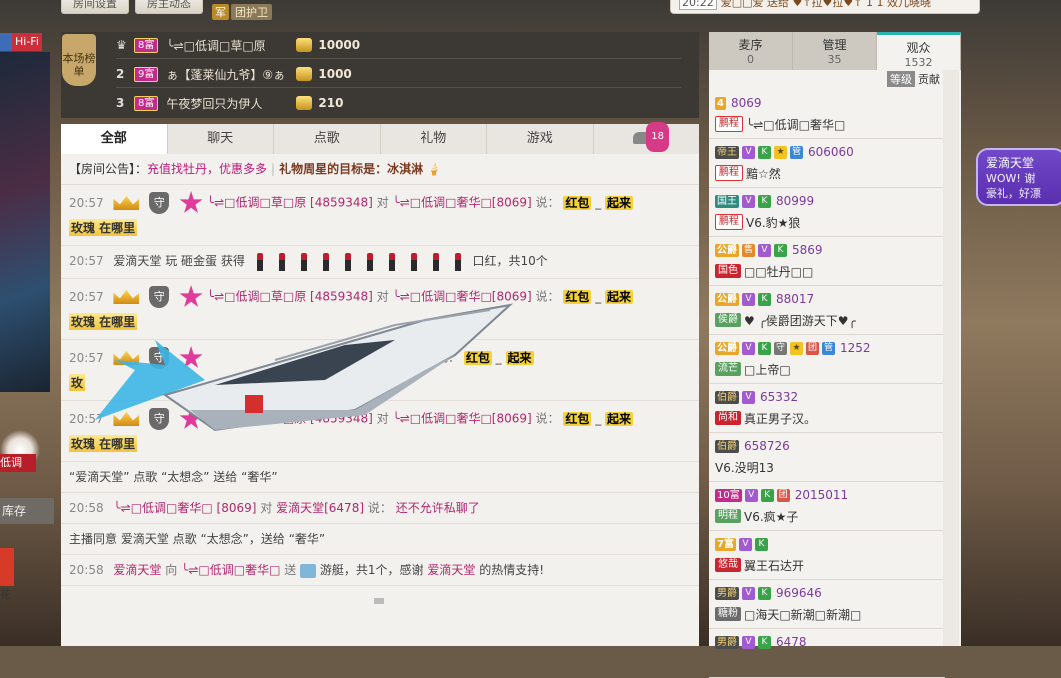  I want to click on guard-badge: 军 团护卫, so click(242, 12).